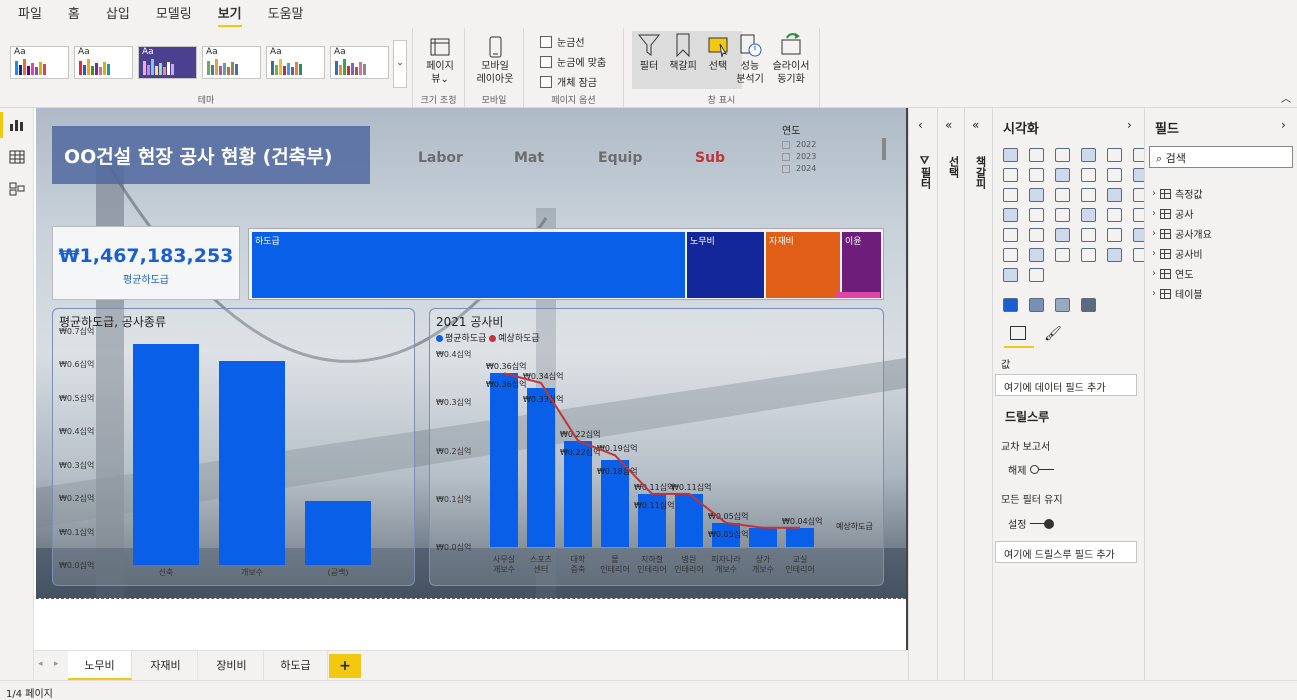 Image resolution: width=1297 pixels, height=700 pixels. What do you see at coordinates (39, 62) in the screenshot?
I see `theme-1: Aa` at bounding box center [39, 62].